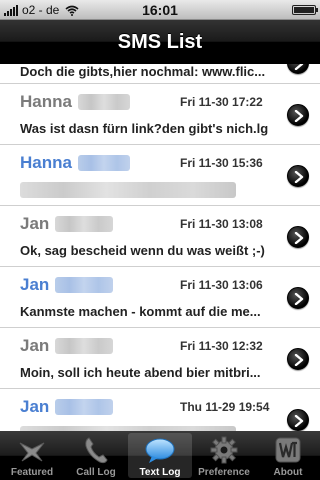  What do you see at coordinates (32, 450) in the screenshot?
I see `featured-icon` at bounding box center [32, 450].